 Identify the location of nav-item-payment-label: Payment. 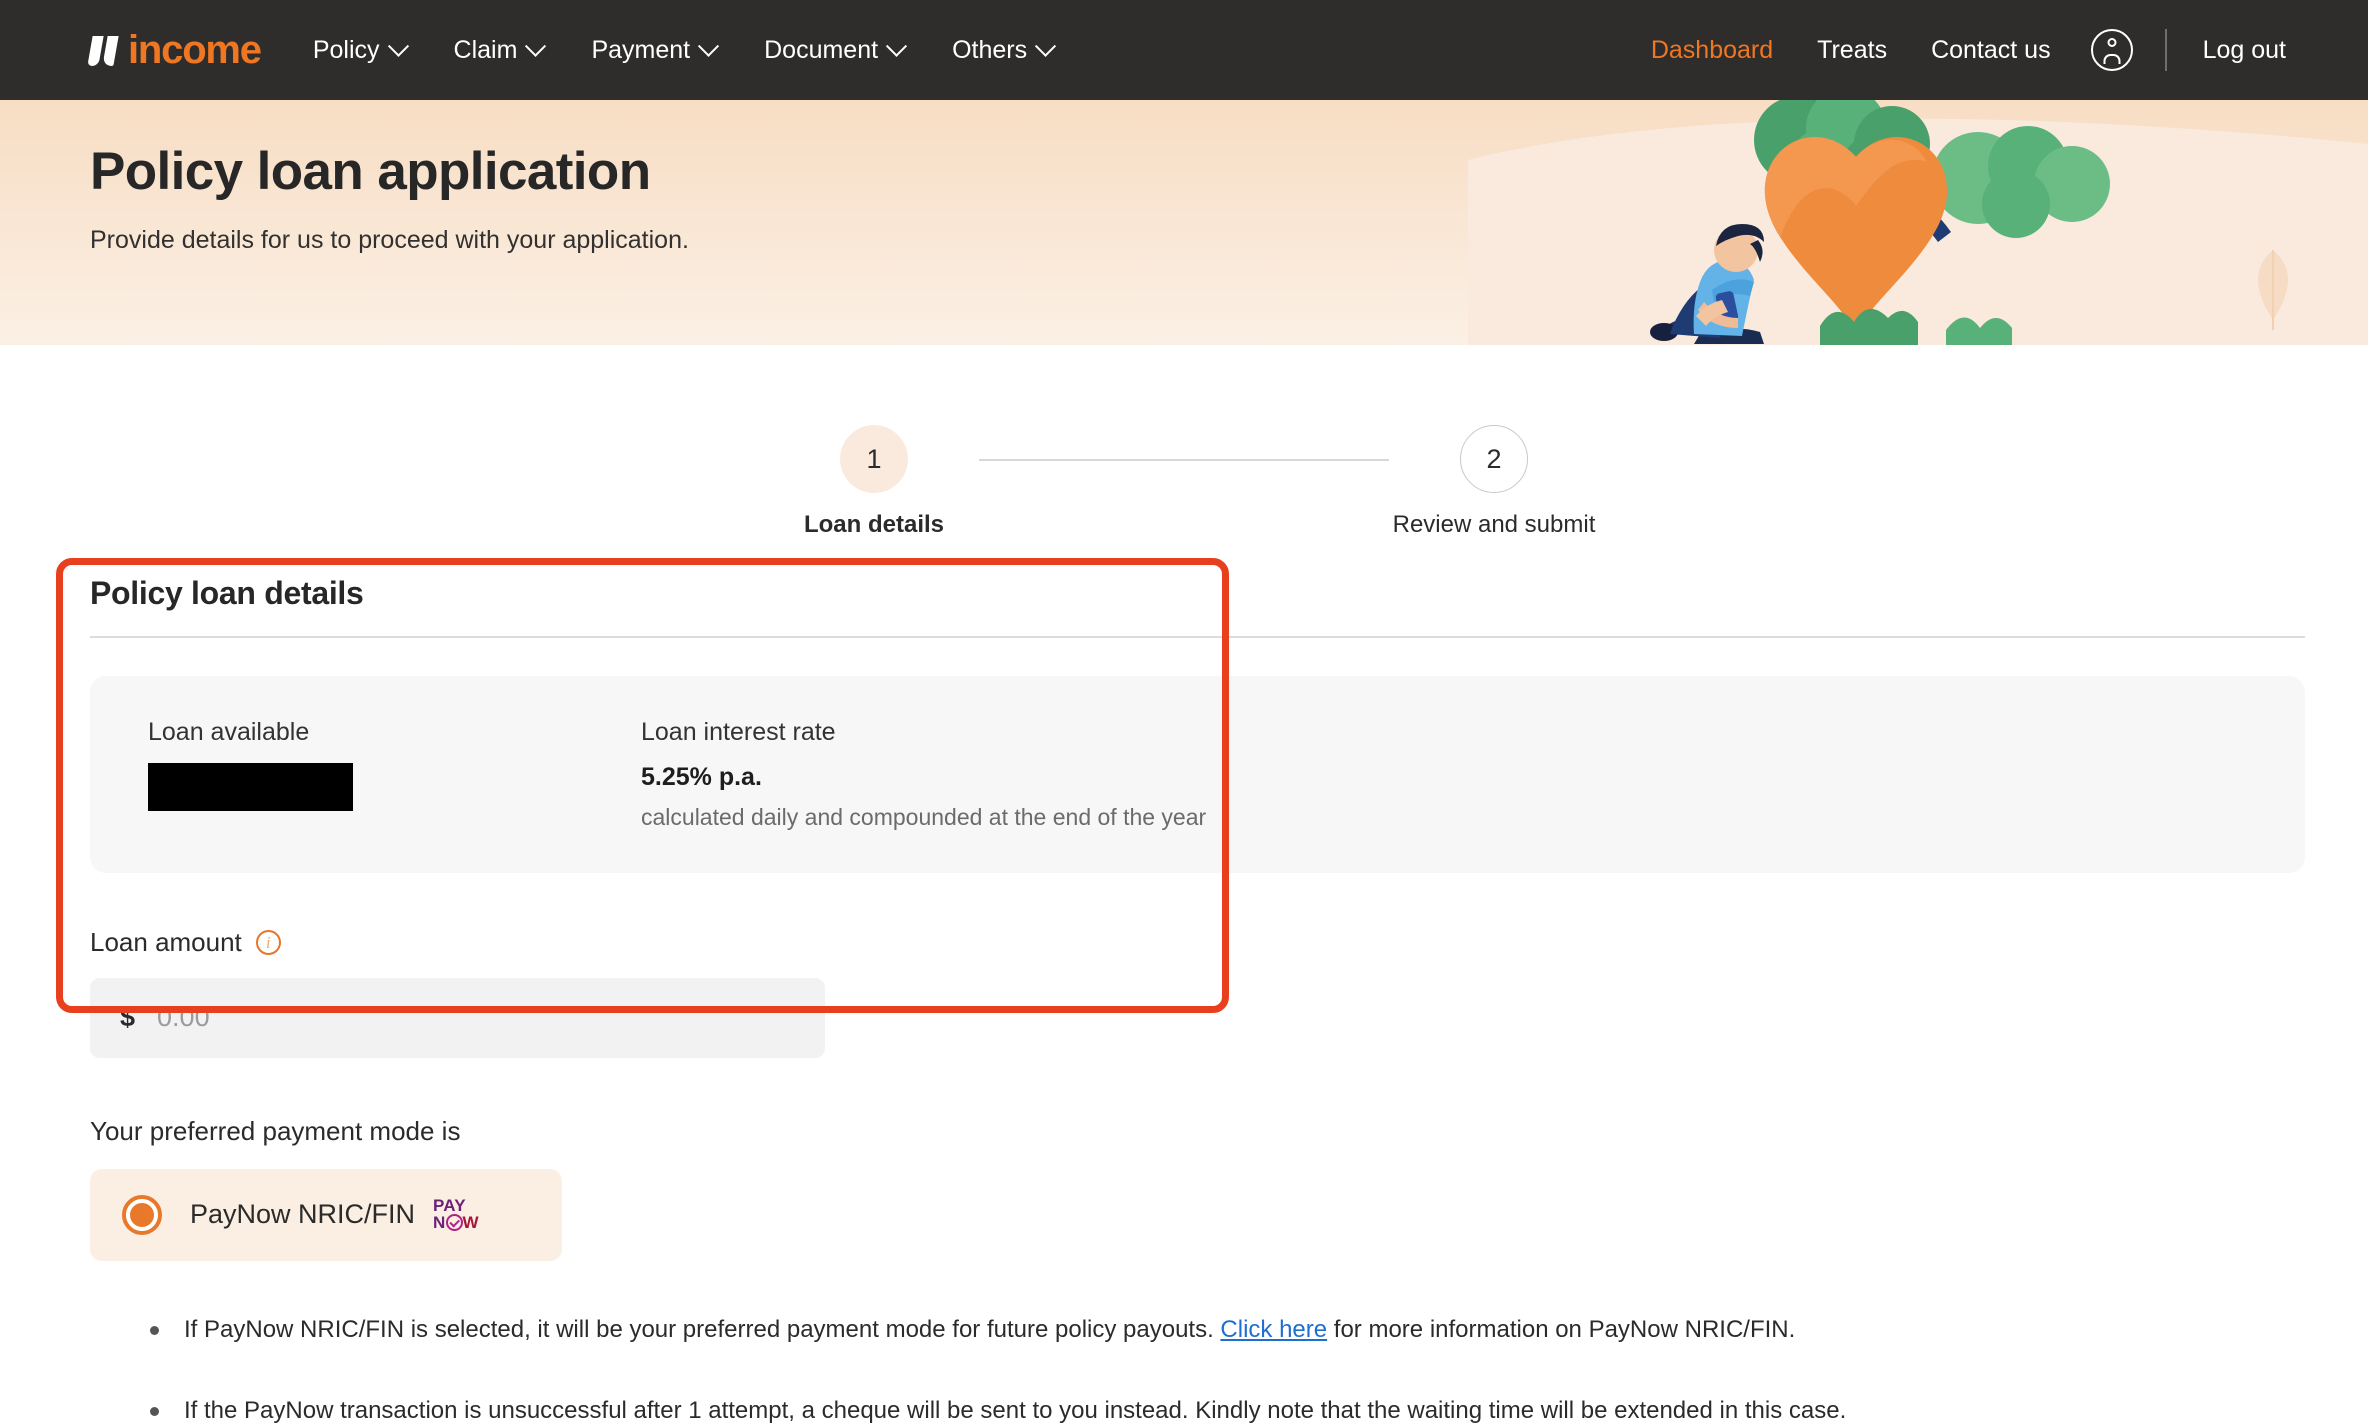
(641, 49).